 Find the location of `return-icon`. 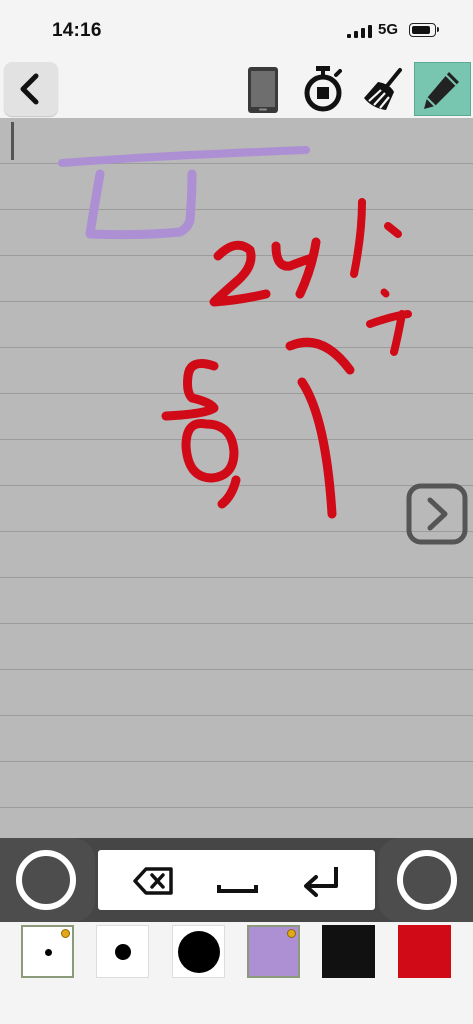

return-icon is located at coordinates (321, 882).